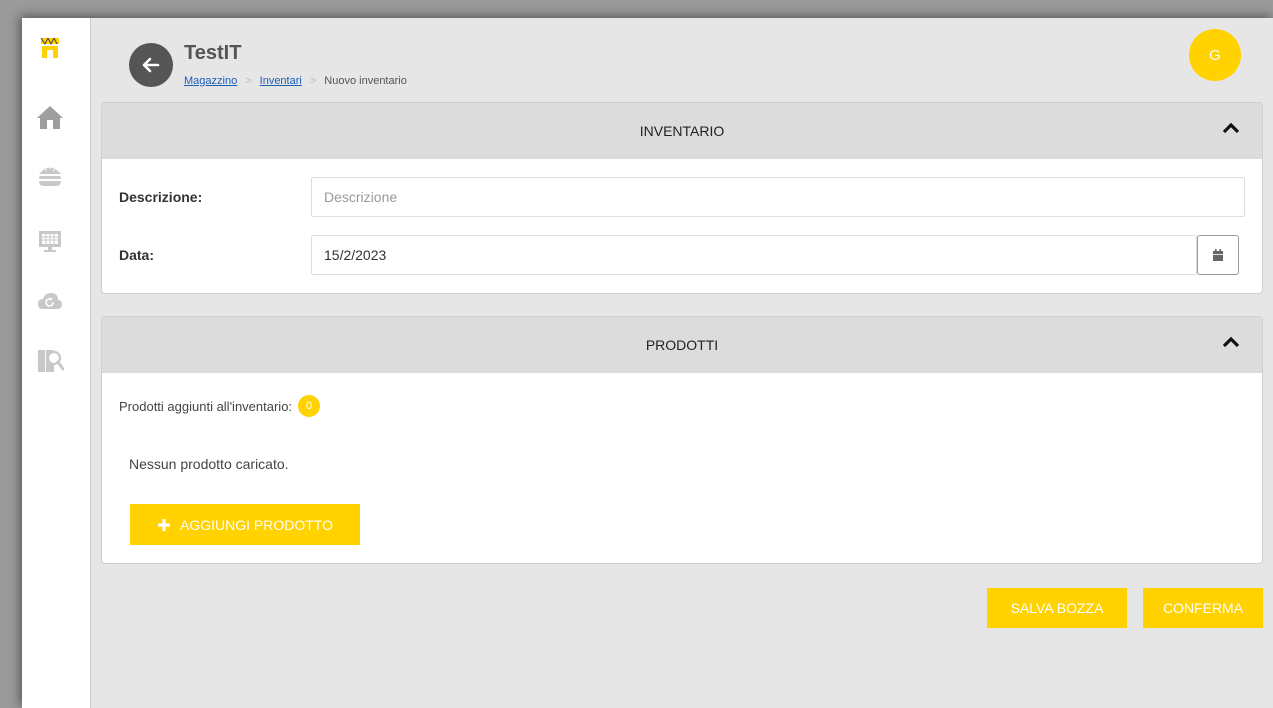 This screenshot has width=1273, height=708. I want to click on breadcrumb: Magazzino > Inventari > Nuovo inventario, so click(295, 81).